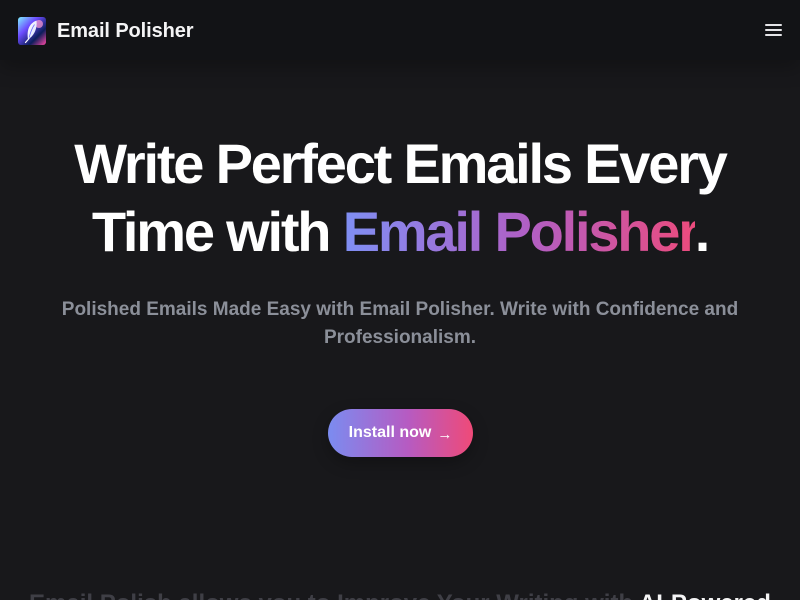  I want to click on brand-name: Email Polisher, so click(125, 30).